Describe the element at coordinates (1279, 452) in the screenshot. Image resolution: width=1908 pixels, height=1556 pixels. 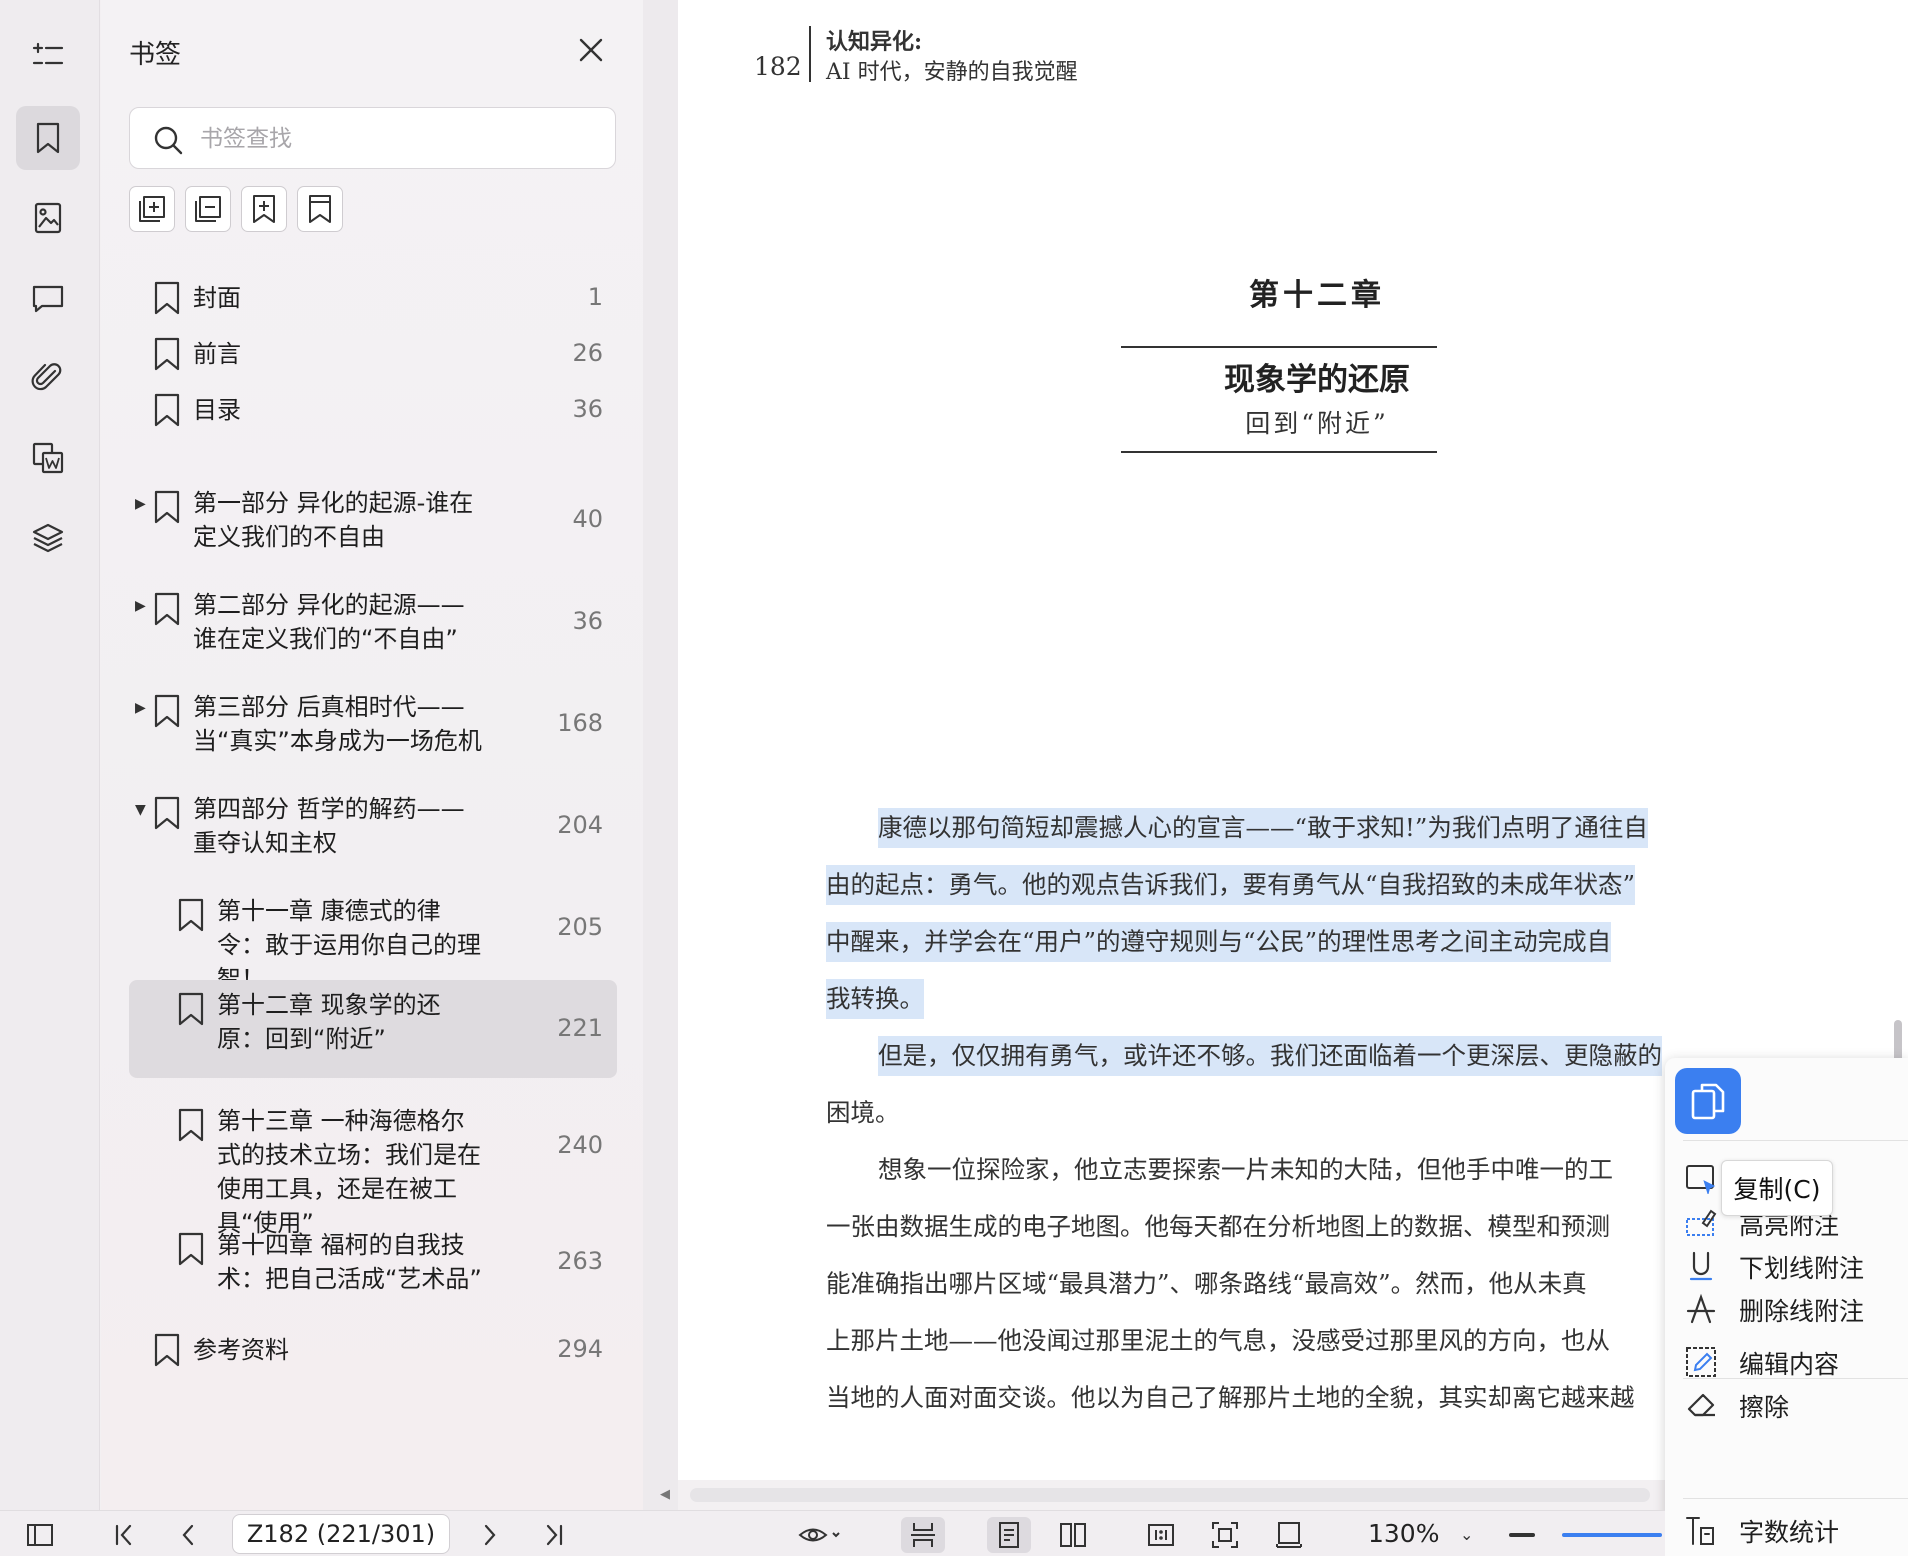
I see `title-rule-bottom` at that location.